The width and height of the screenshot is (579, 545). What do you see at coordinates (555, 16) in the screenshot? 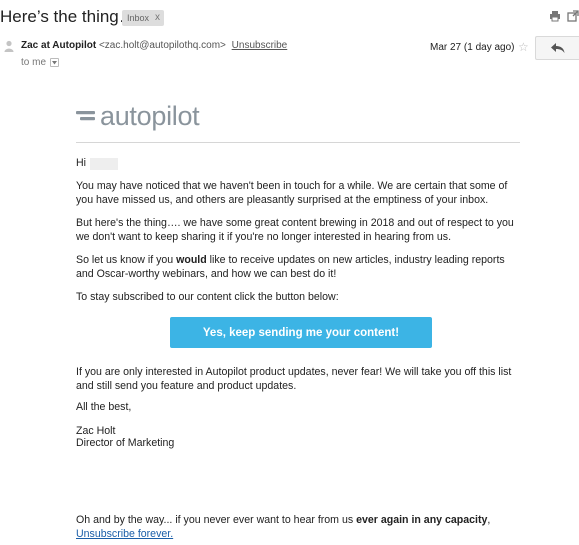
I see `print-icon` at bounding box center [555, 16].